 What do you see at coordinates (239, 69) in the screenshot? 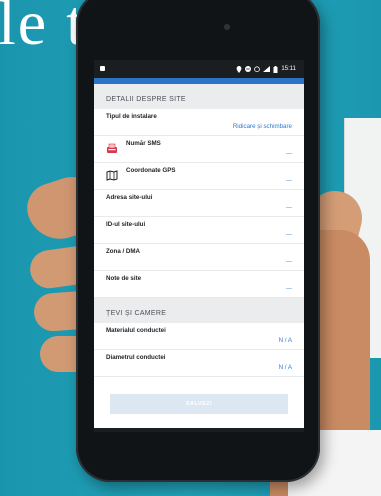
I see `location-icon` at bounding box center [239, 69].